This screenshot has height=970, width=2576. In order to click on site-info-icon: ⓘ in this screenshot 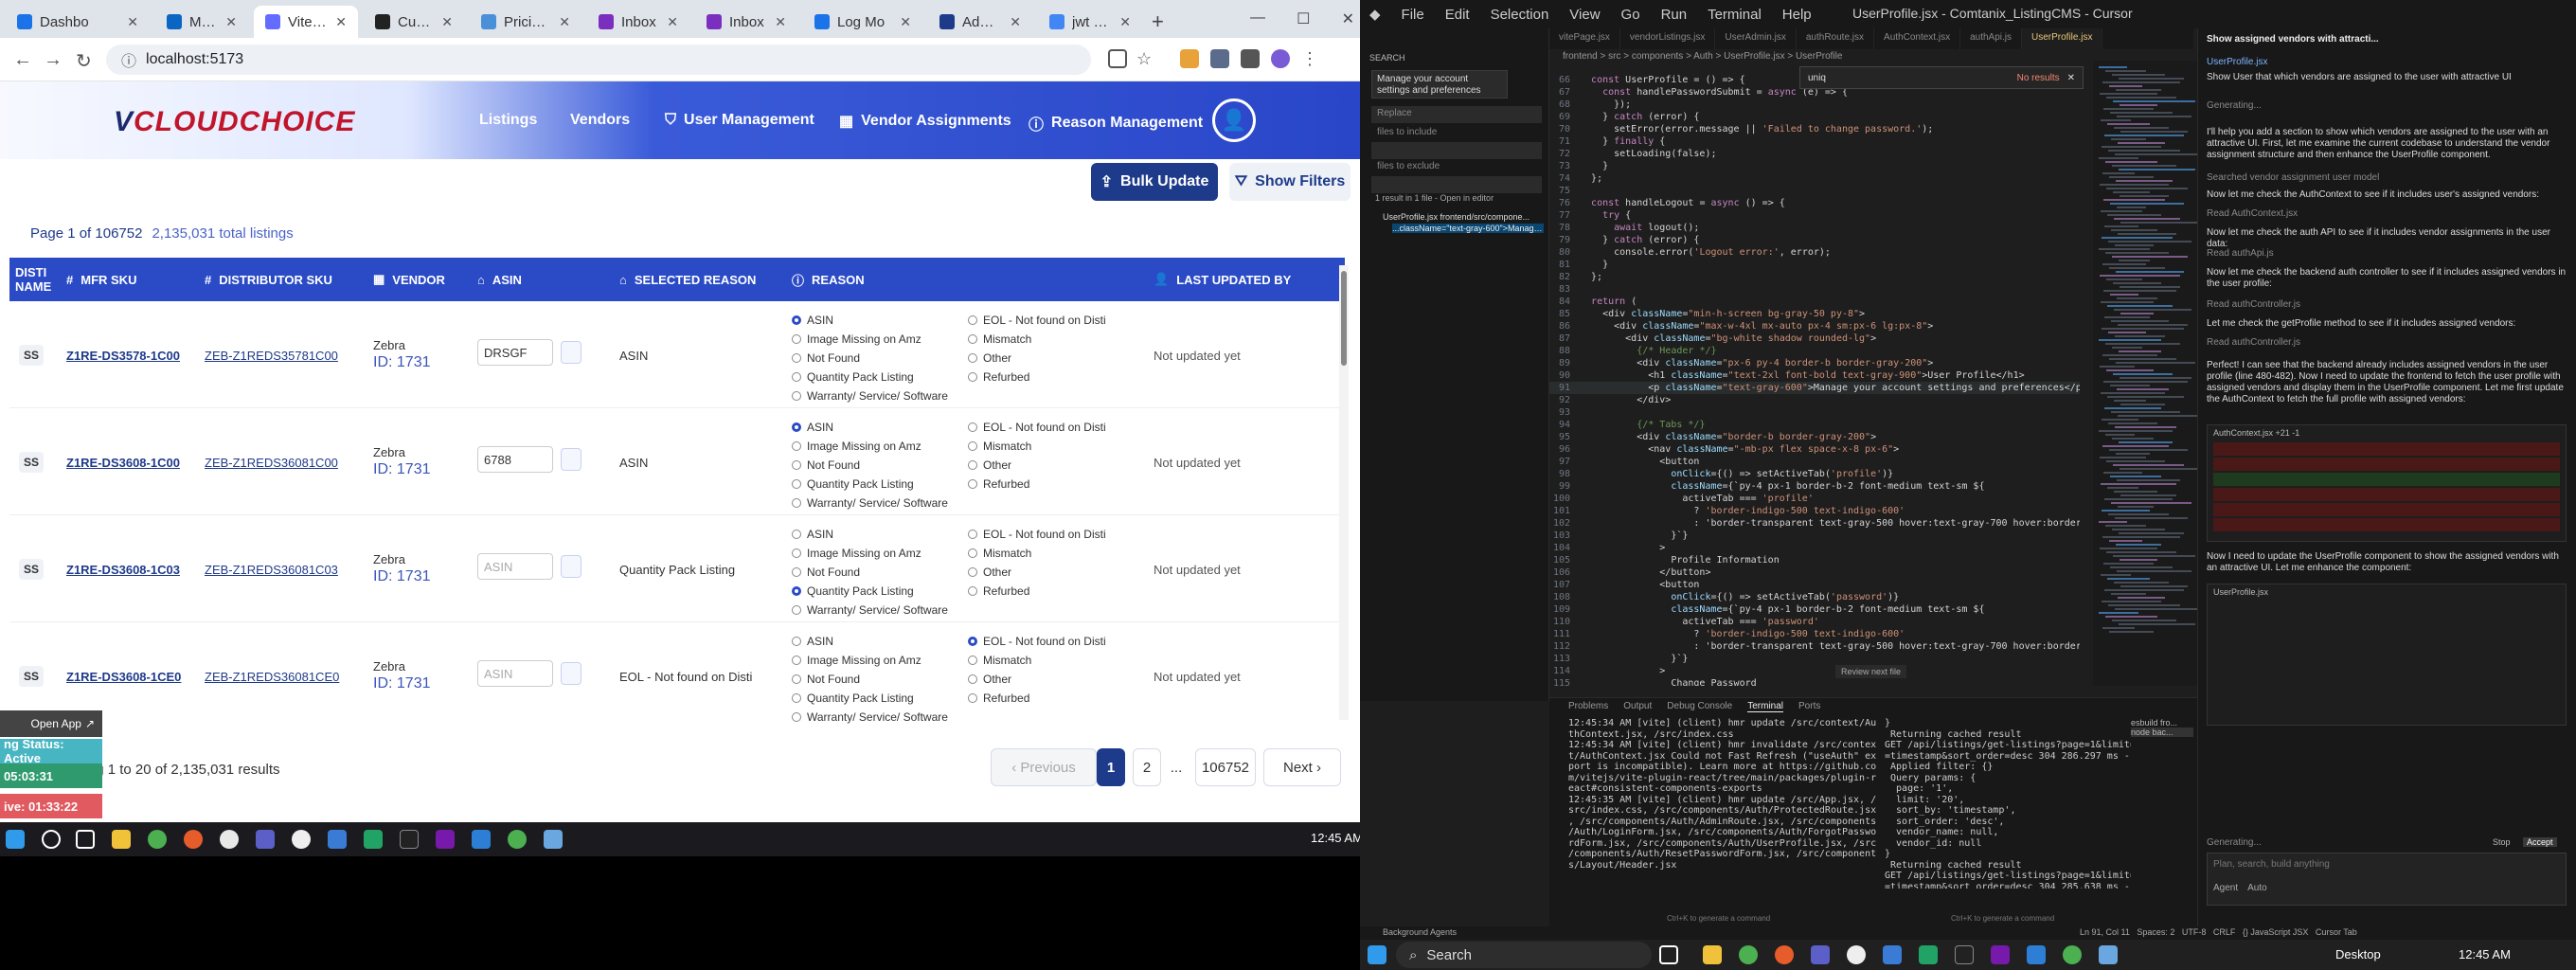, I will do `click(128, 60)`.